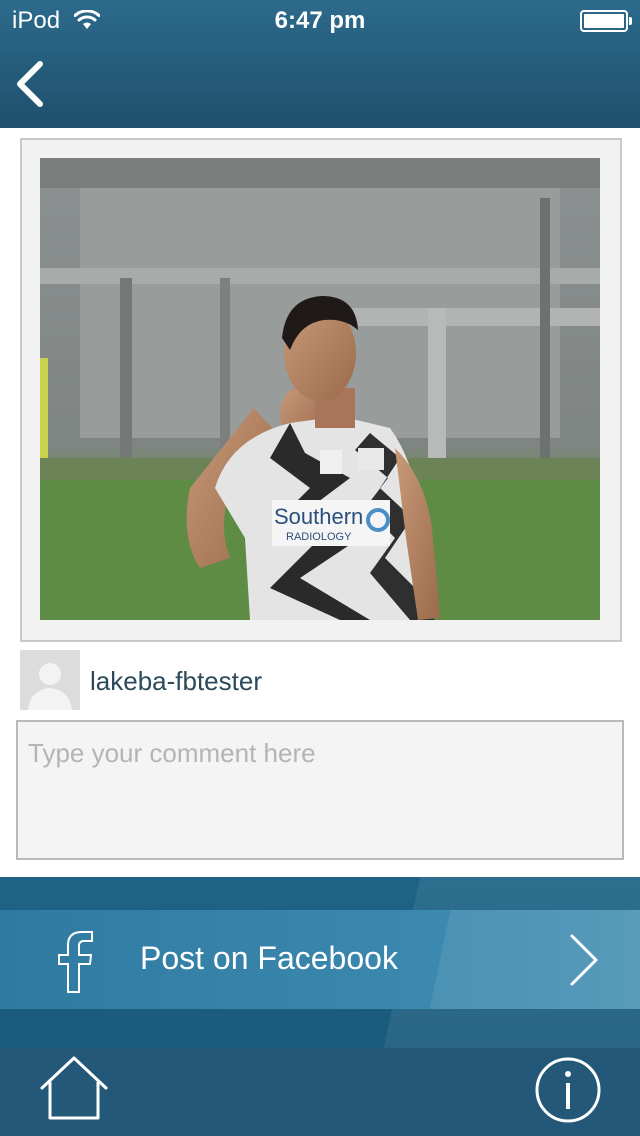 The image size is (640, 1136). What do you see at coordinates (269, 958) in the screenshot?
I see `post-on-facebook-label: Post on Facebook` at bounding box center [269, 958].